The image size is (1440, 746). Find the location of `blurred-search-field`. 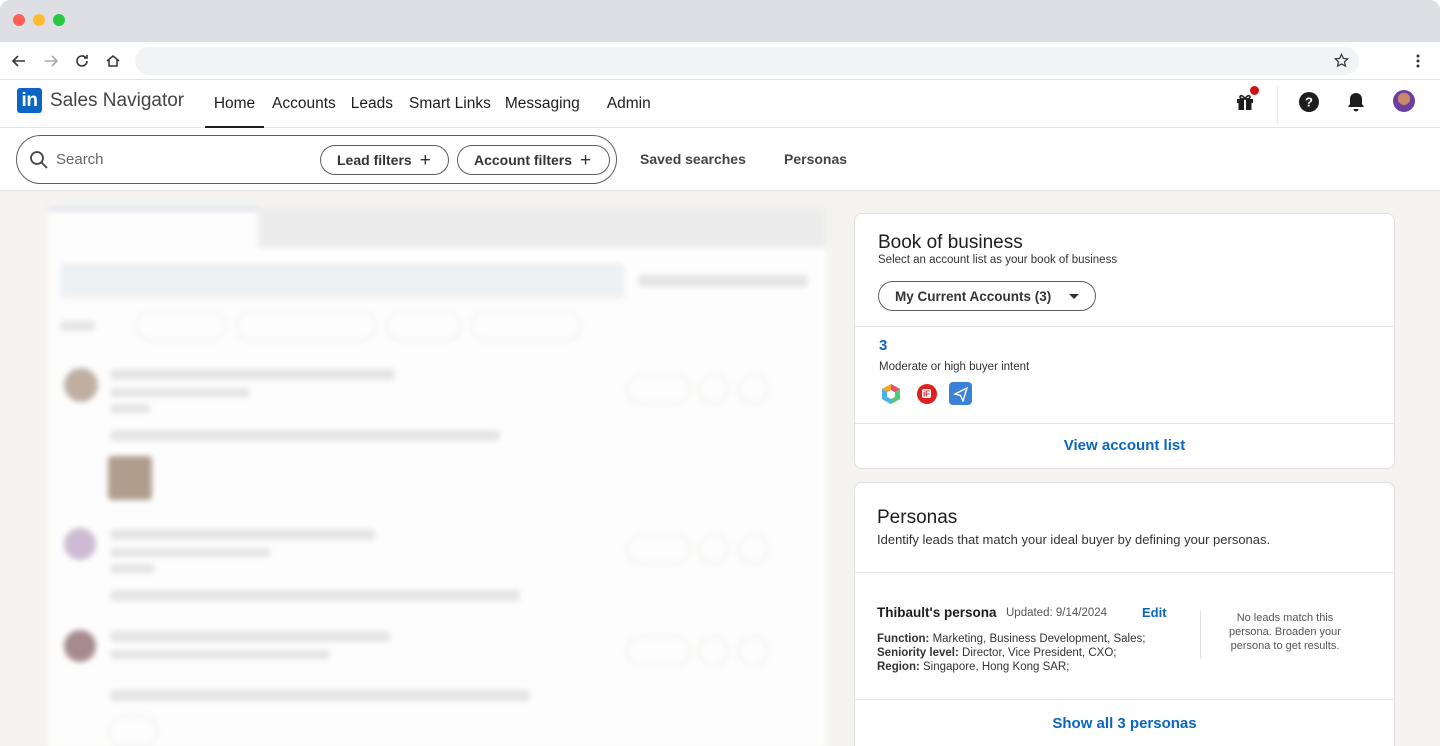

blurred-search-field is located at coordinates (342, 281).